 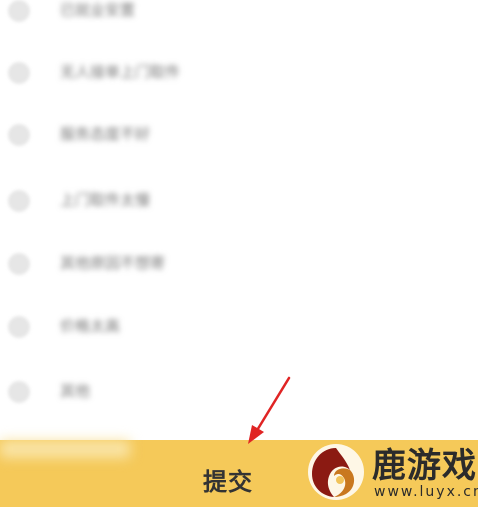 What do you see at coordinates (243, 134) in the screenshot?
I see `option-item: 服务态度不好` at bounding box center [243, 134].